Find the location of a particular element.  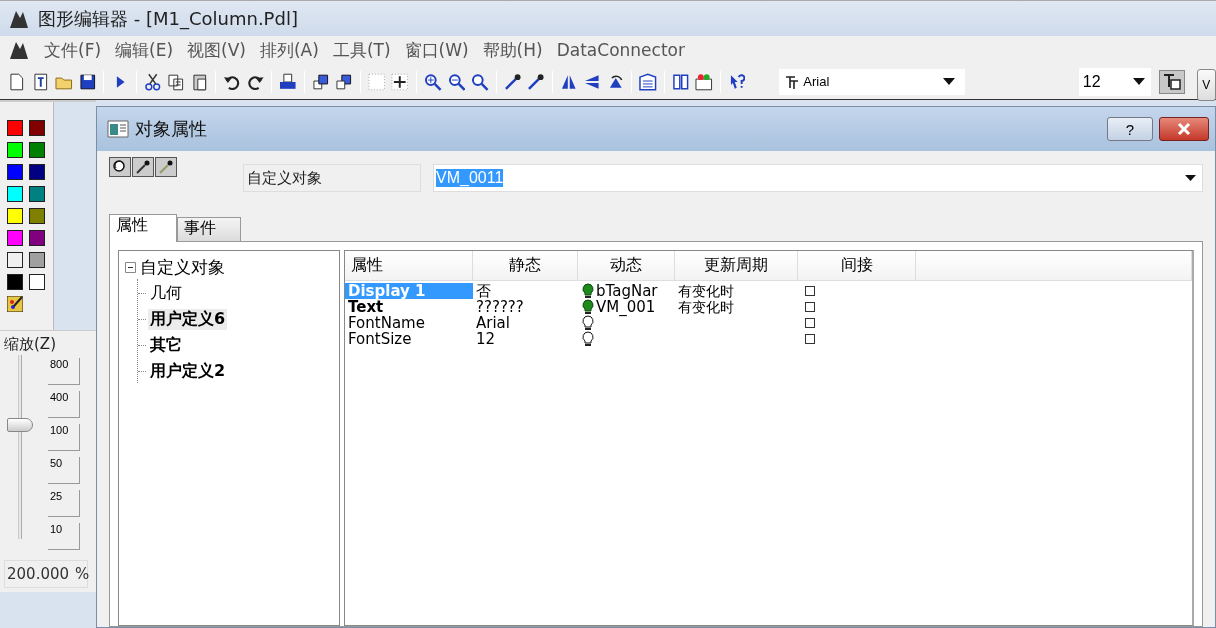

tree-item: 其它 is located at coordinates (166, 345).